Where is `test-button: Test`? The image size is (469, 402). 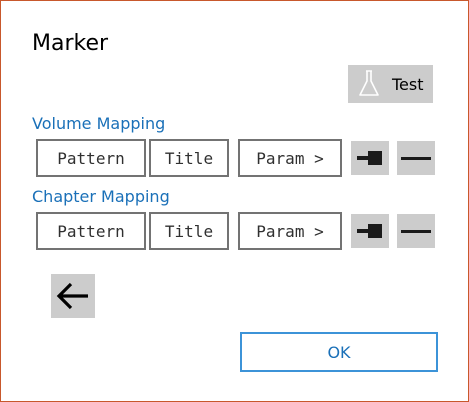
test-button: Test is located at coordinates (390, 84).